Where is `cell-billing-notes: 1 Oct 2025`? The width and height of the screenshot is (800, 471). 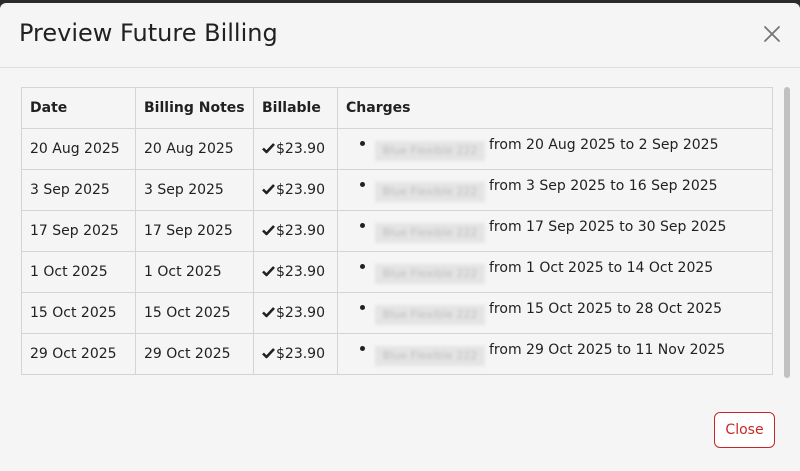
cell-billing-notes: 1 Oct 2025 is located at coordinates (194, 272).